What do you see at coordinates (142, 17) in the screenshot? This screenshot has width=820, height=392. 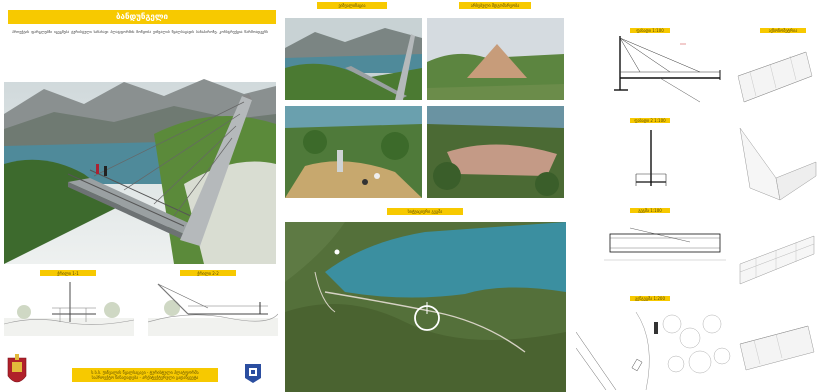 I see `panel-title: ბანდუნგელი` at bounding box center [142, 17].